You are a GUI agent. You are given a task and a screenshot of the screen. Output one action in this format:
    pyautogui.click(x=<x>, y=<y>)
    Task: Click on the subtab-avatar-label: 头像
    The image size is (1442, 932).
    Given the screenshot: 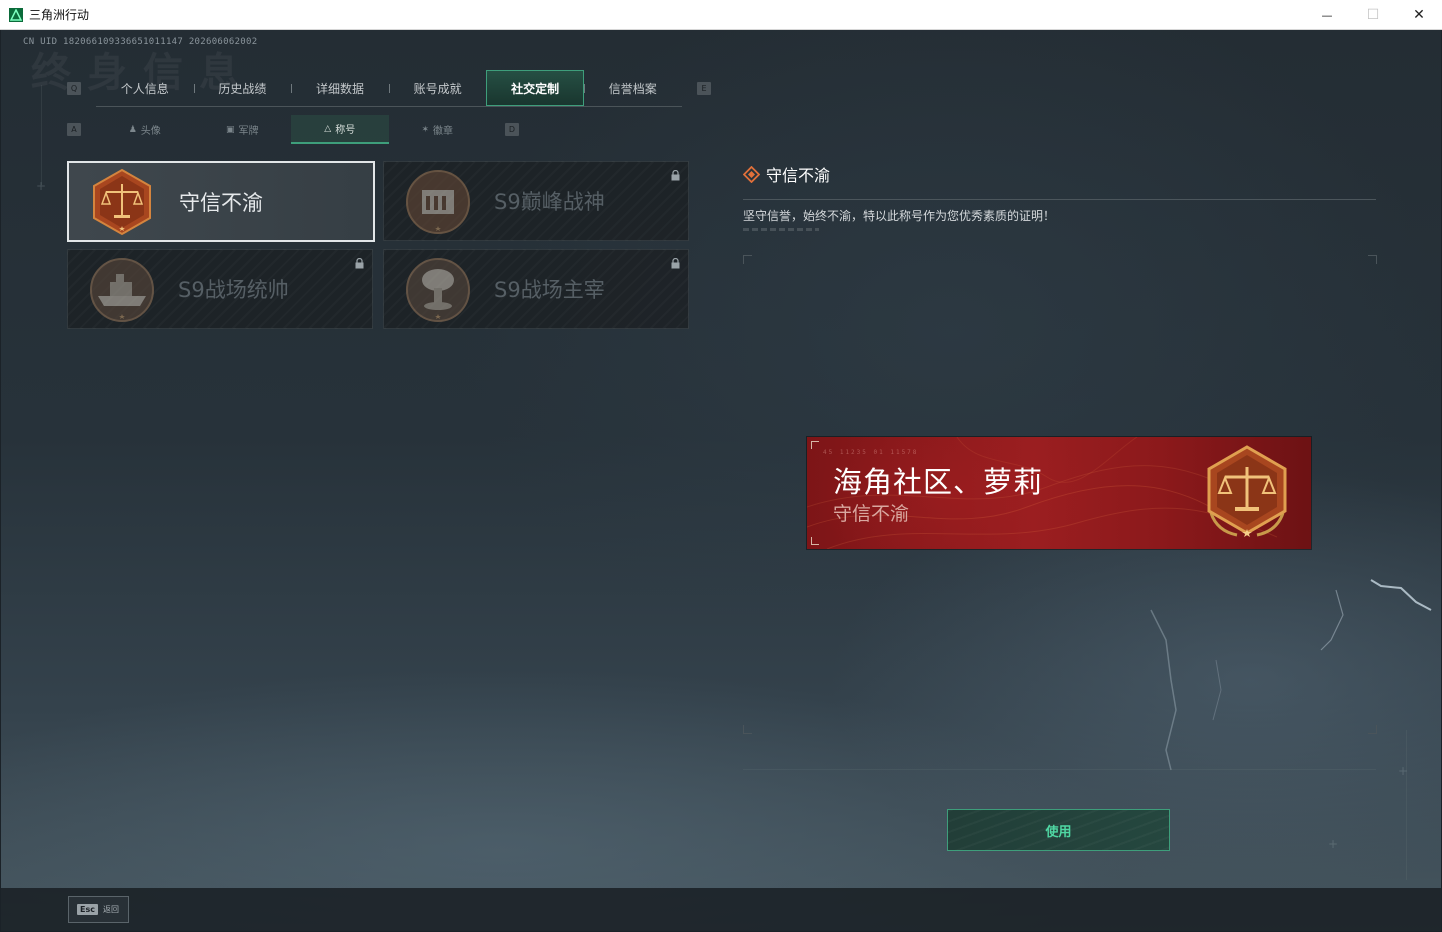 What is the action you would take?
    pyautogui.click(x=150, y=131)
    